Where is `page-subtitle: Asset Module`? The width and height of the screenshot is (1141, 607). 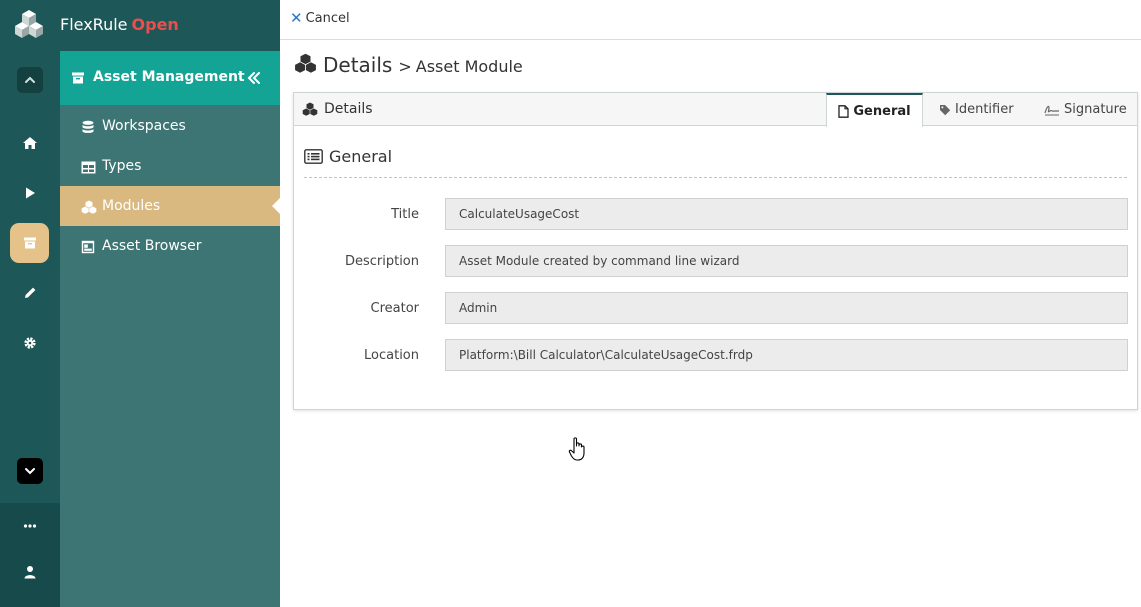
page-subtitle: Asset Module is located at coordinates (469, 66).